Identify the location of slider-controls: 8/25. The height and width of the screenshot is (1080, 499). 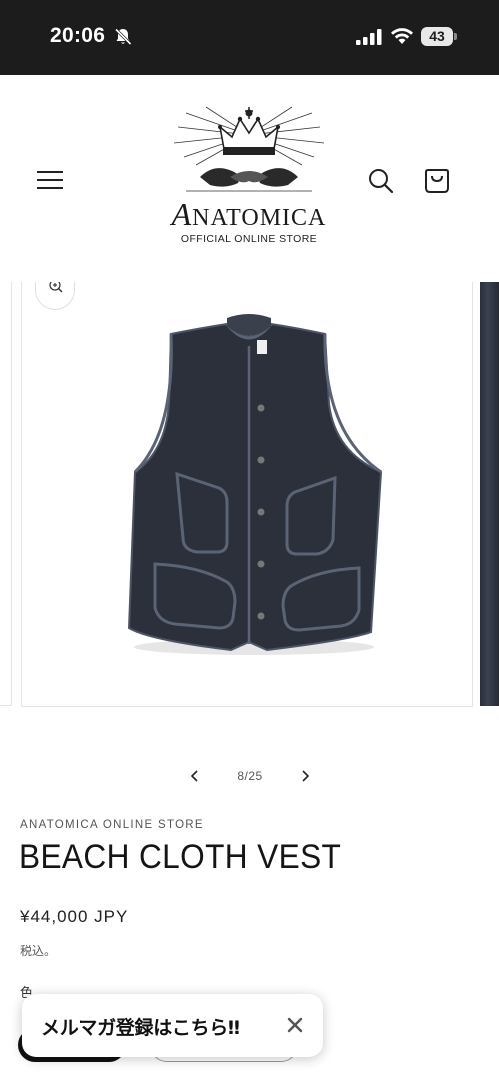
(250, 776).